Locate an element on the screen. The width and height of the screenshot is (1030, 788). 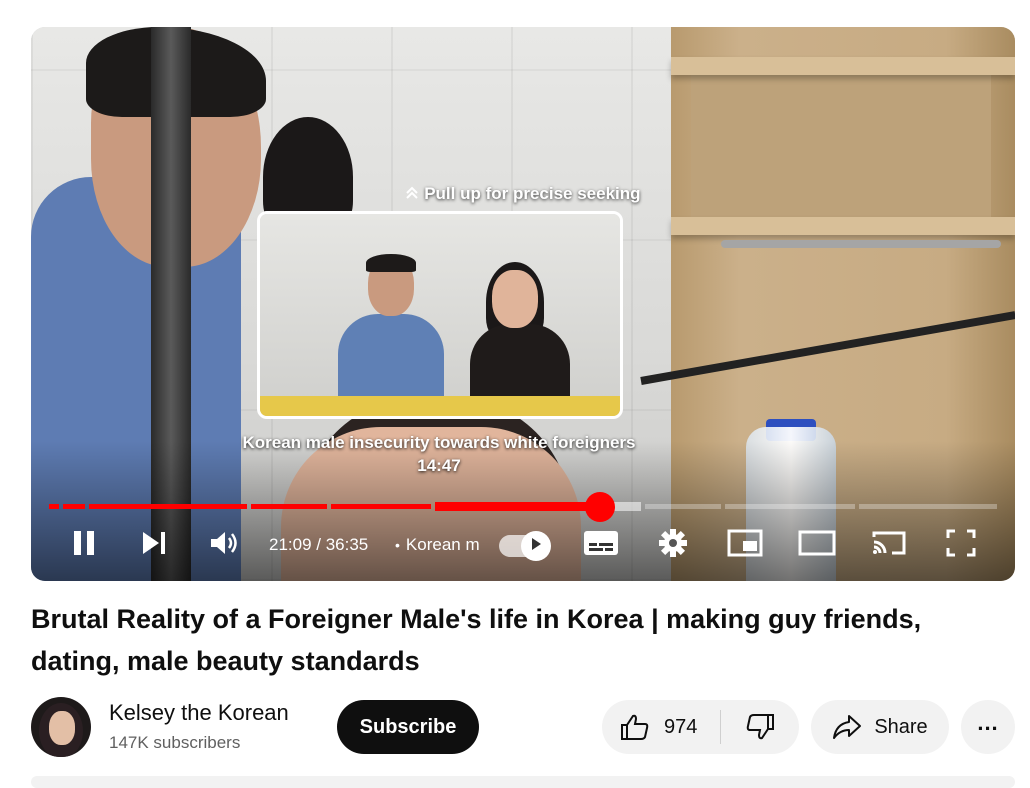
autoplay-toggle-knob is located at coordinates (536, 546).